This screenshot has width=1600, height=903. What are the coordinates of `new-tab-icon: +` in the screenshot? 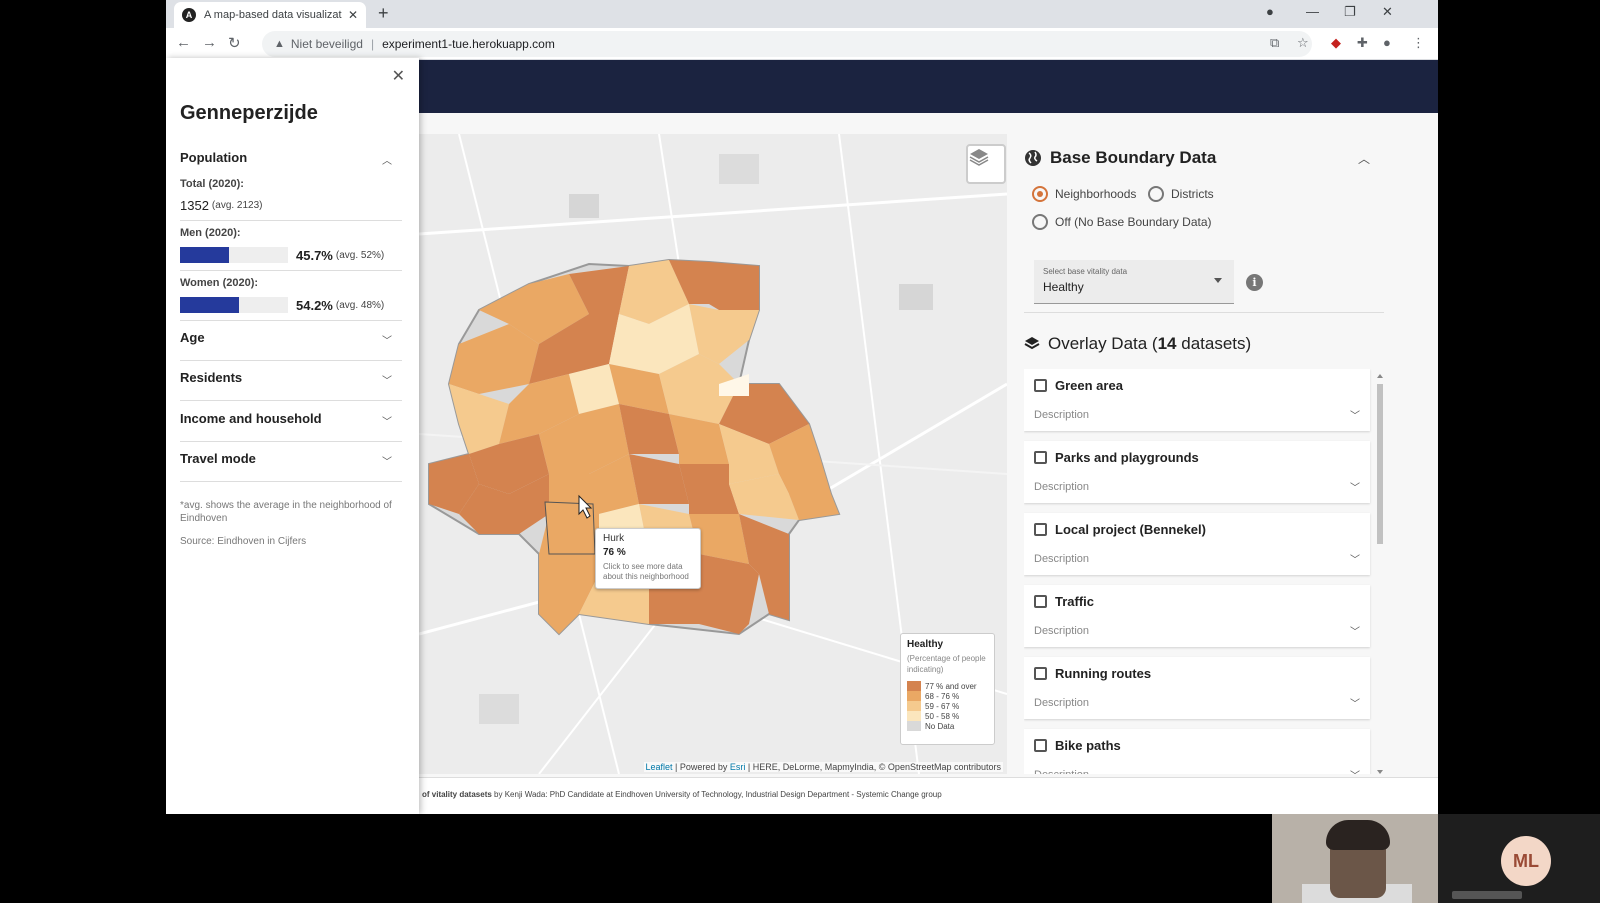 It's located at (383, 13).